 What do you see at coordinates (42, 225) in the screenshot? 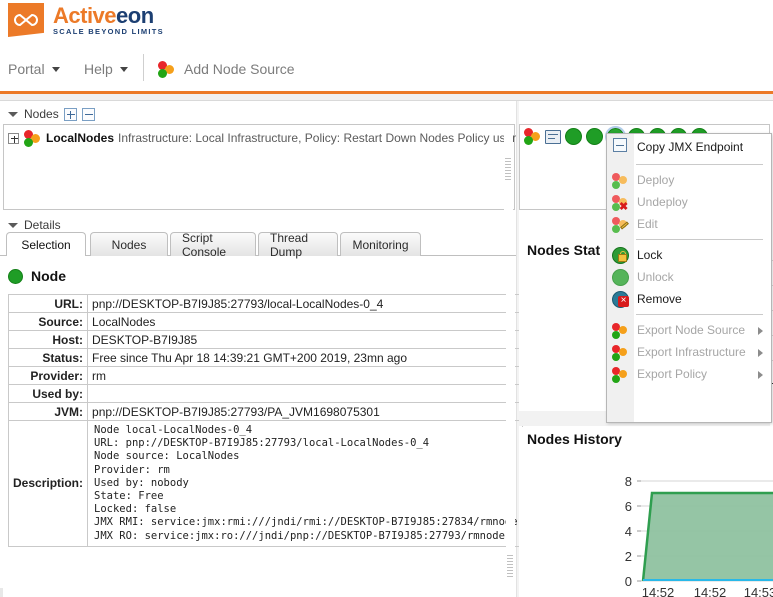
I see `details-section-title: Details` at bounding box center [42, 225].